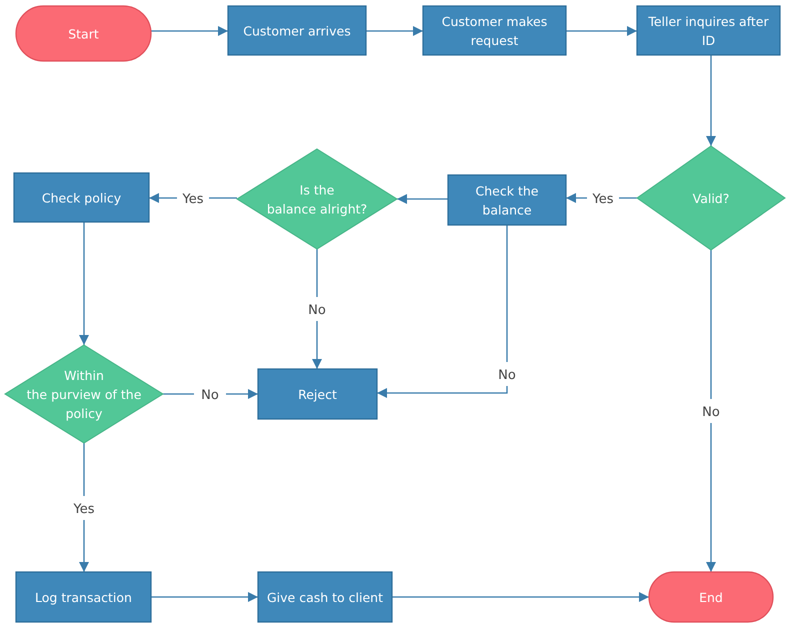 This screenshot has height=627, width=792. What do you see at coordinates (494, 30) in the screenshot?
I see `process-box: Customer makes request` at bounding box center [494, 30].